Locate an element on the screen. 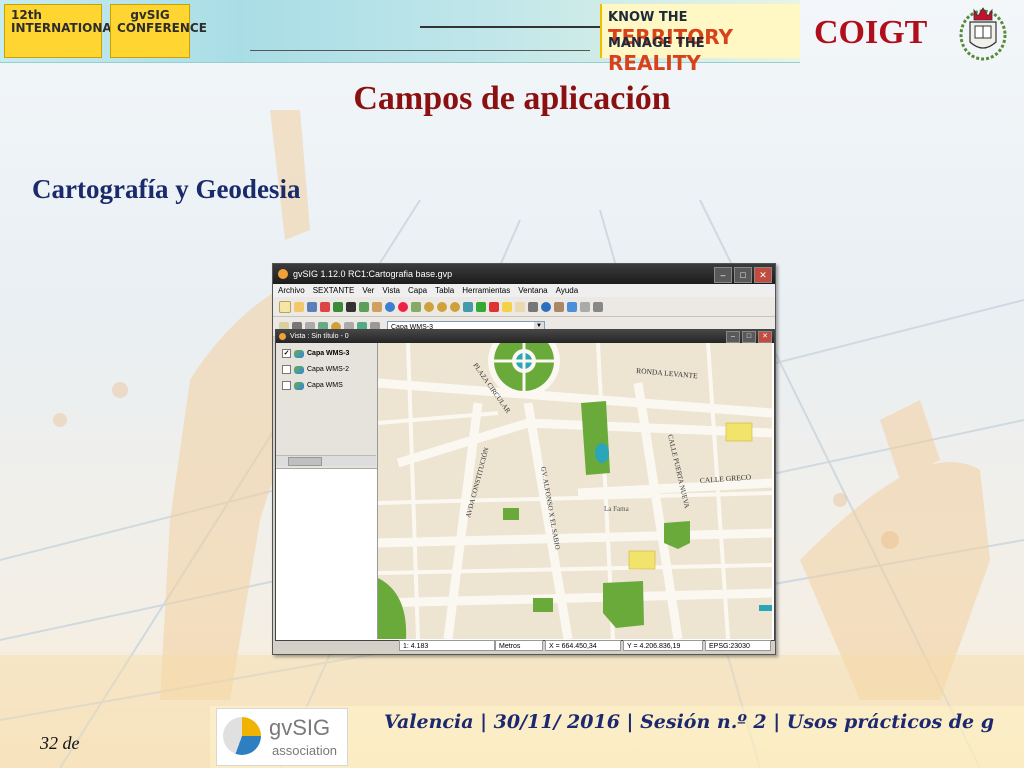  gvsig-app-icon is located at coordinates (283, 274).